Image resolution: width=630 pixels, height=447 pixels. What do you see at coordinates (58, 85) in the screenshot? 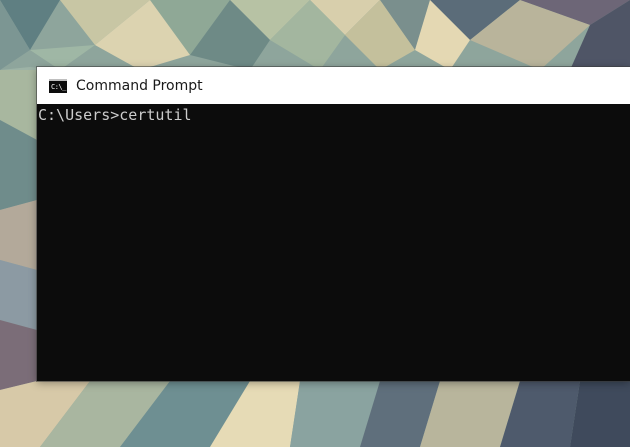
I see `command-prompt-icon: C:\_` at bounding box center [58, 85].